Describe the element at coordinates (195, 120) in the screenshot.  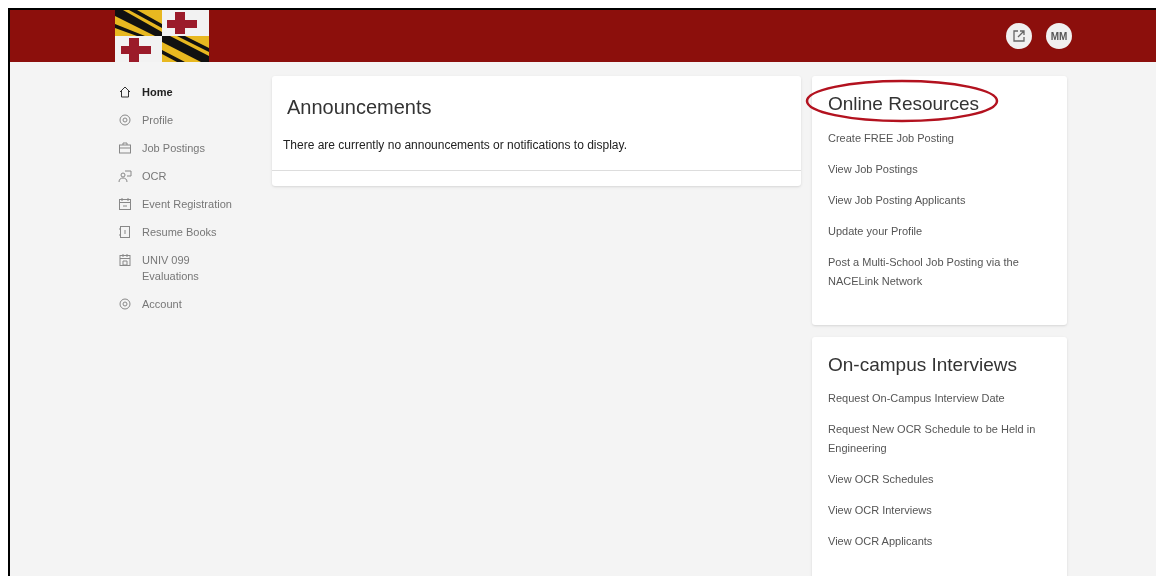
I see `nav-item: Profile` at that location.